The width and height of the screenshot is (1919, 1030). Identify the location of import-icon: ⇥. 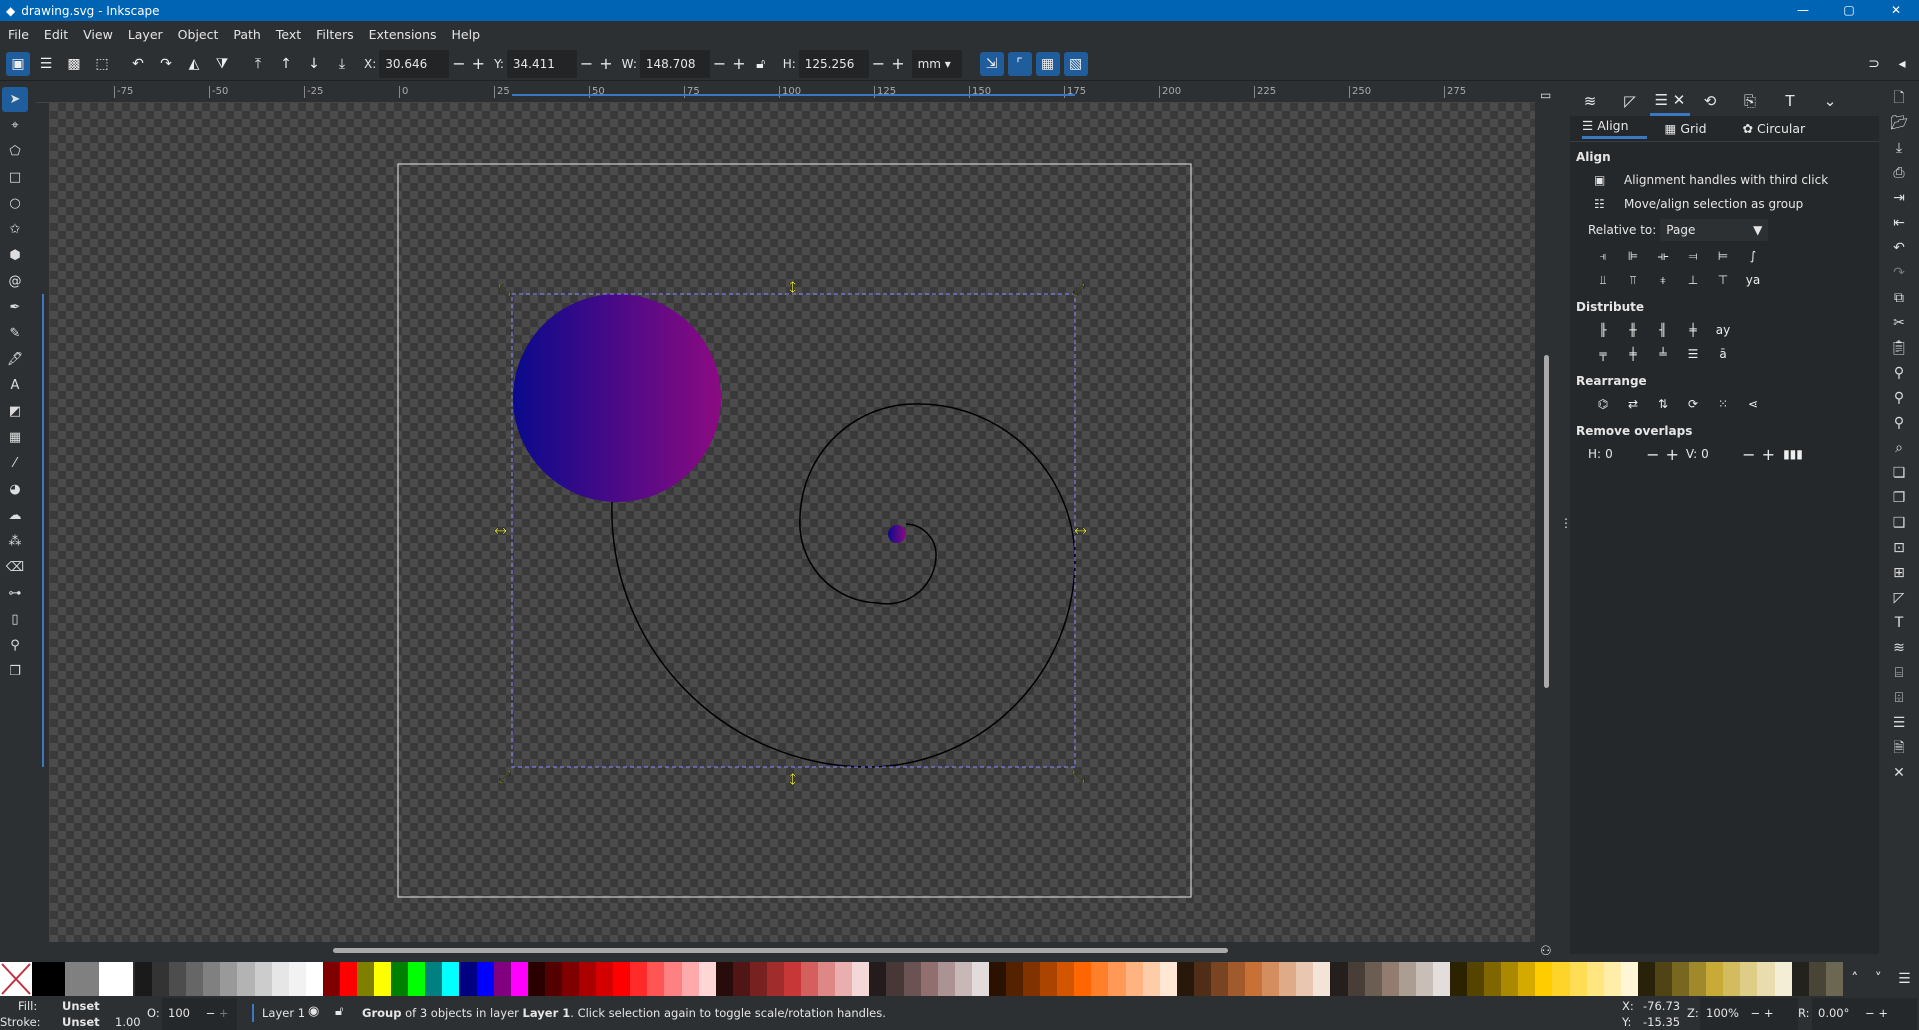
(1899, 198).